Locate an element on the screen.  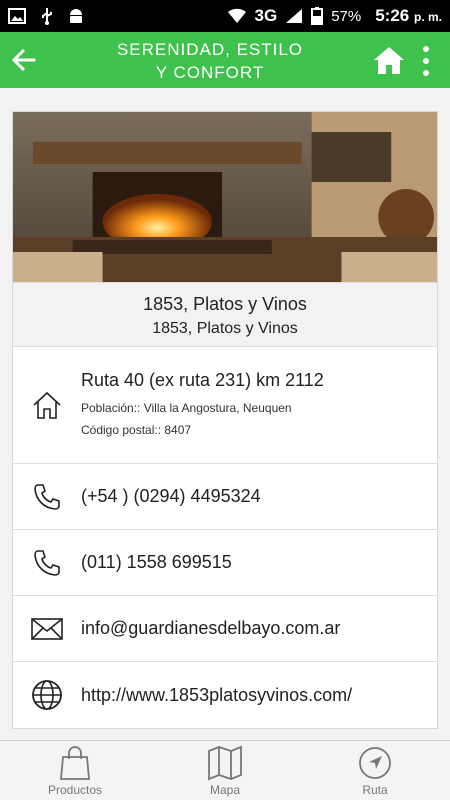
phone-1-text: (+54 ) (0294) 4495324 is located at coordinates (171, 496).